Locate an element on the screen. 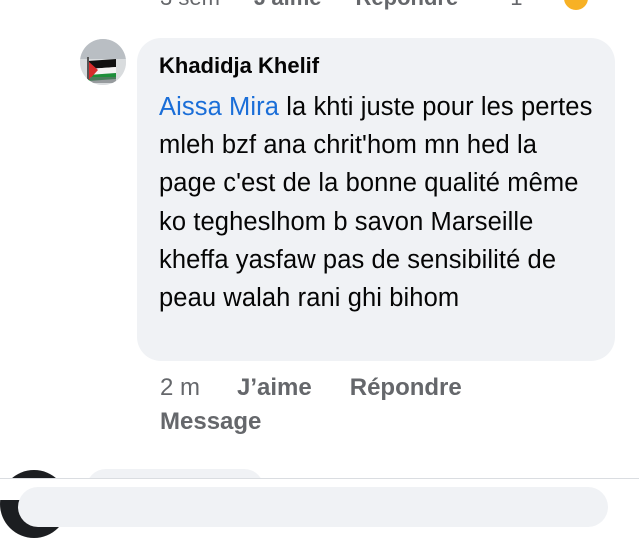 The height and width of the screenshot is (538, 639). previous-reply-button: Répondre is located at coordinates (407, 5).